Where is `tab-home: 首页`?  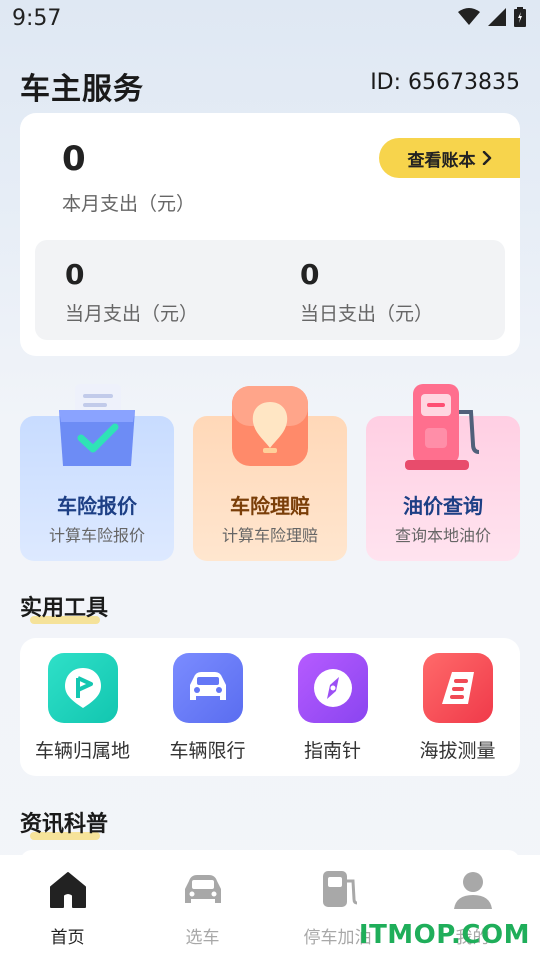 tab-home: 首页 is located at coordinates (67, 908).